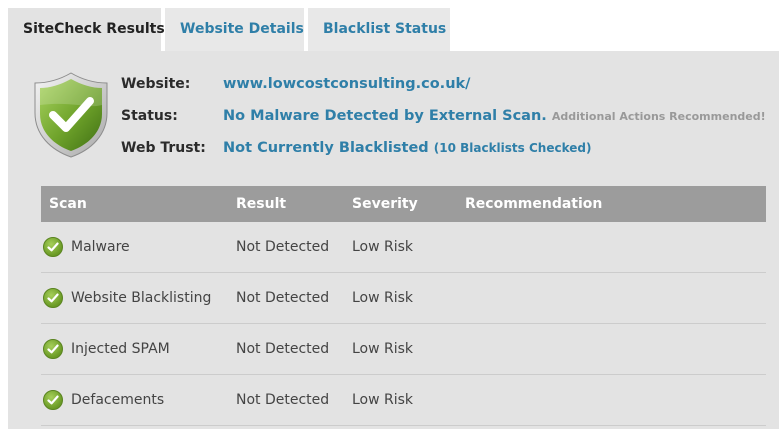 The image size is (779, 429). I want to click on scan-cell: Malware, so click(138, 247).